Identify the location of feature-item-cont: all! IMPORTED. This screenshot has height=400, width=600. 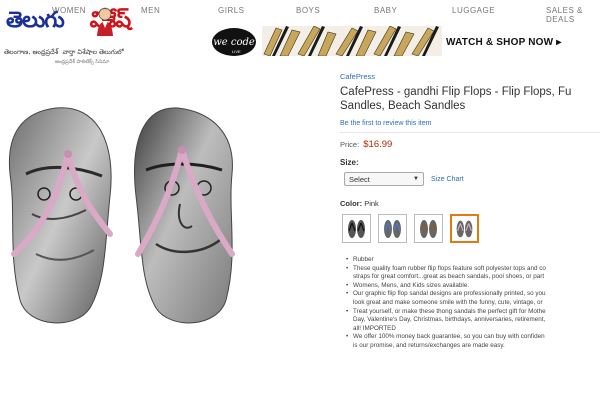
(374, 328).